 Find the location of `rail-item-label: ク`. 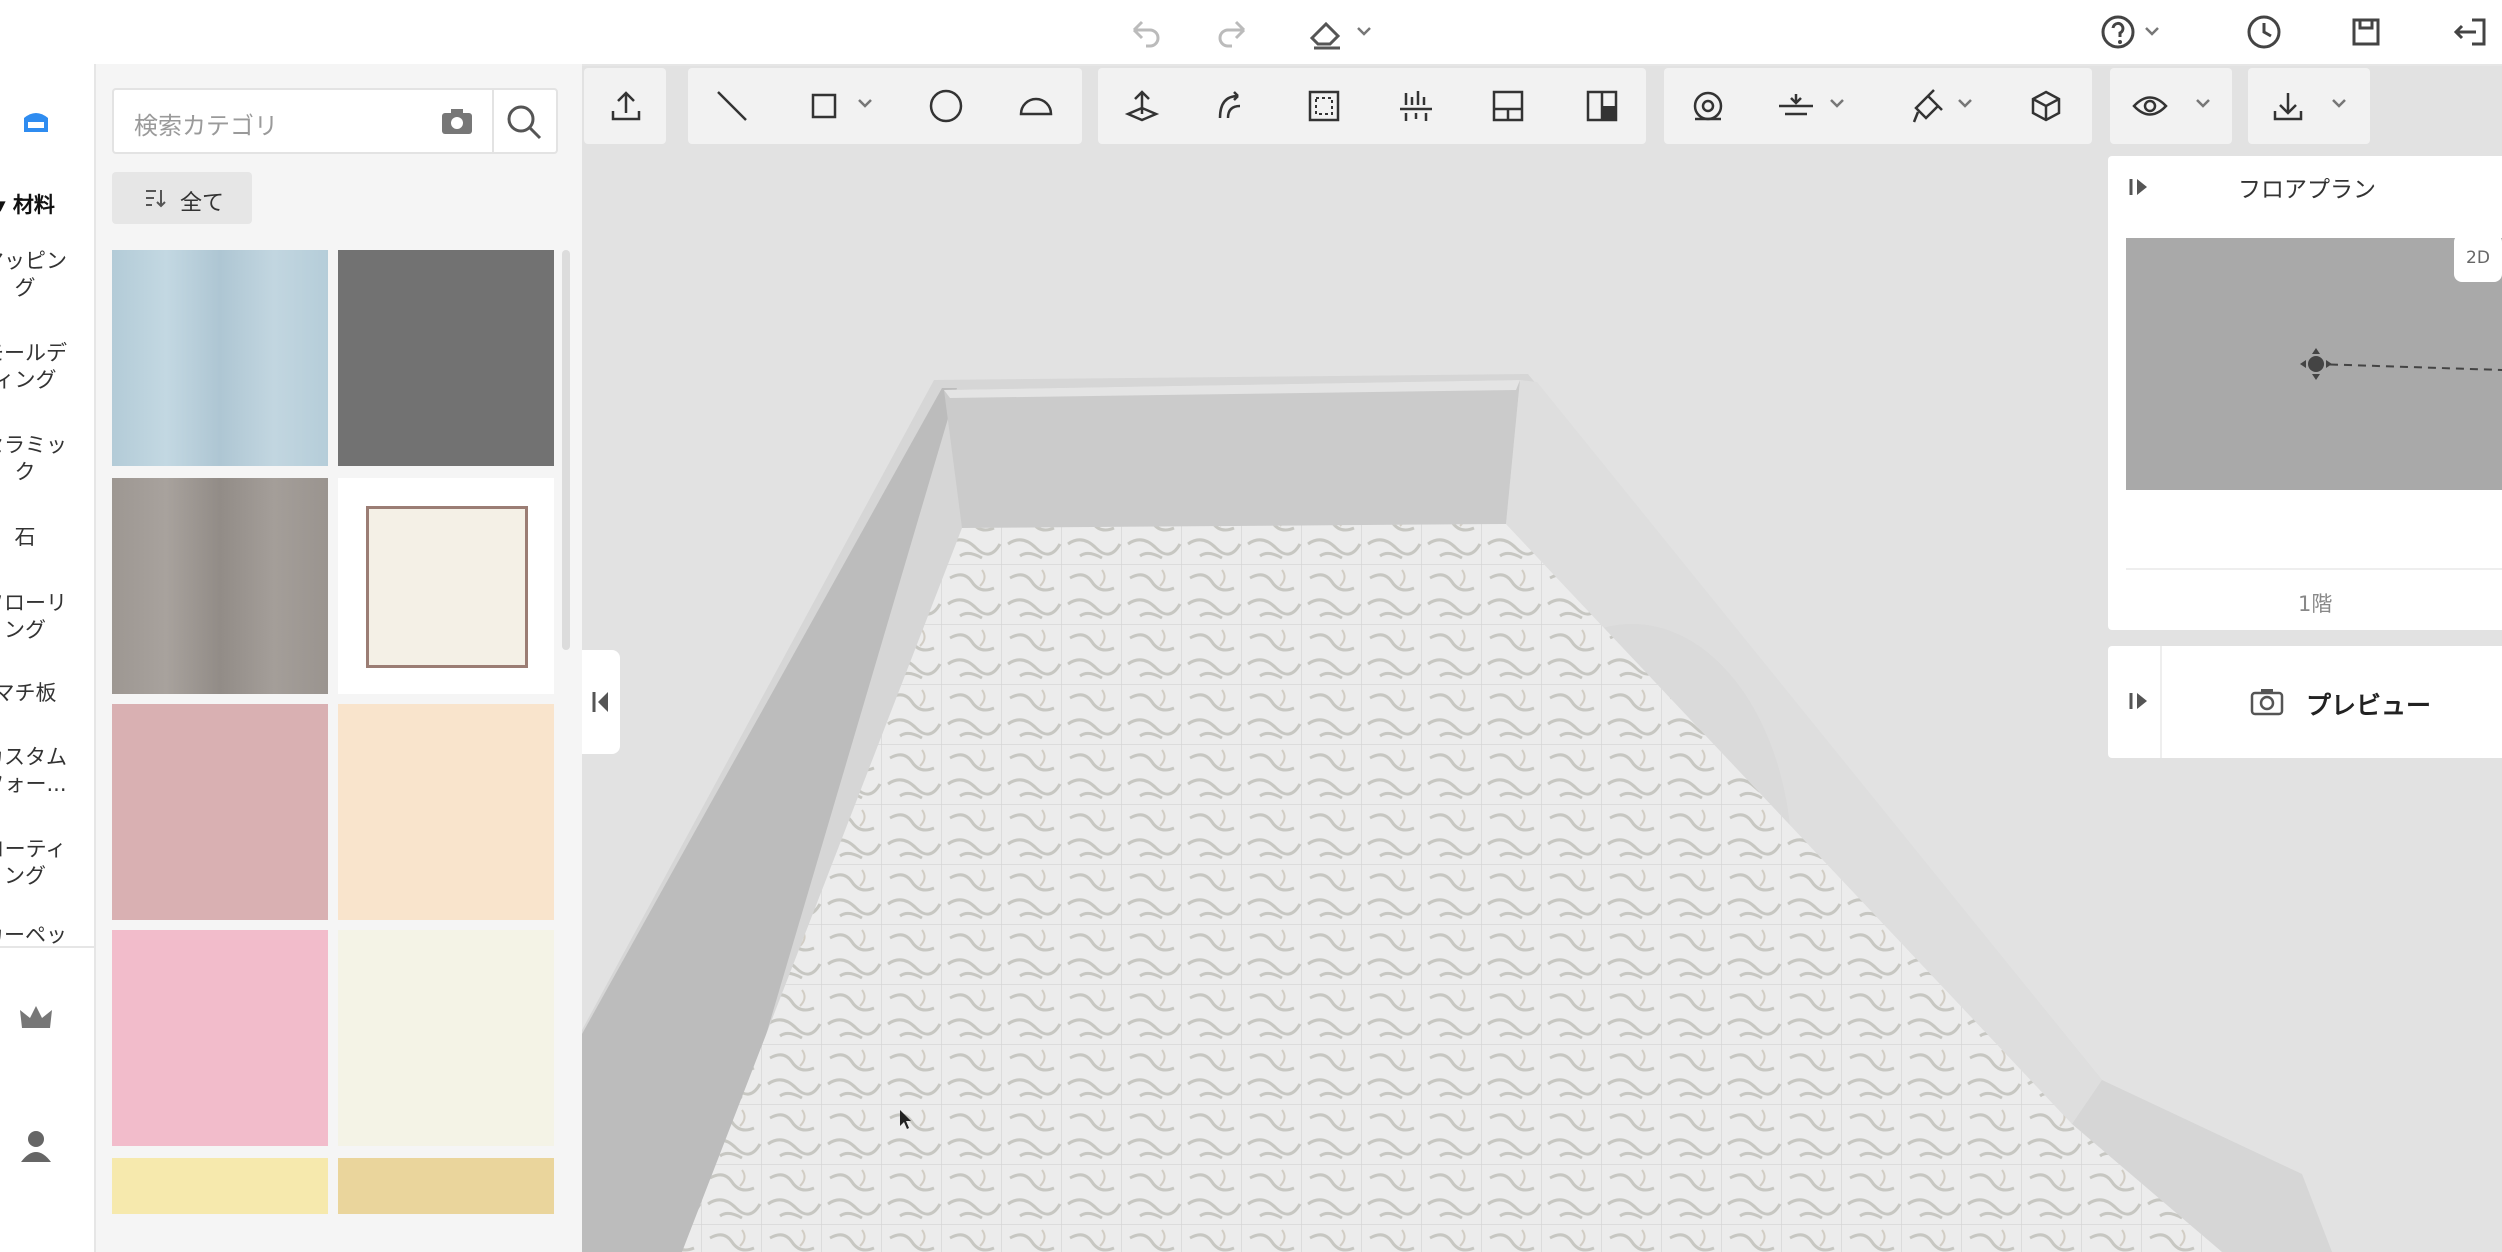

rail-item-label: ク is located at coordinates (25, 472).